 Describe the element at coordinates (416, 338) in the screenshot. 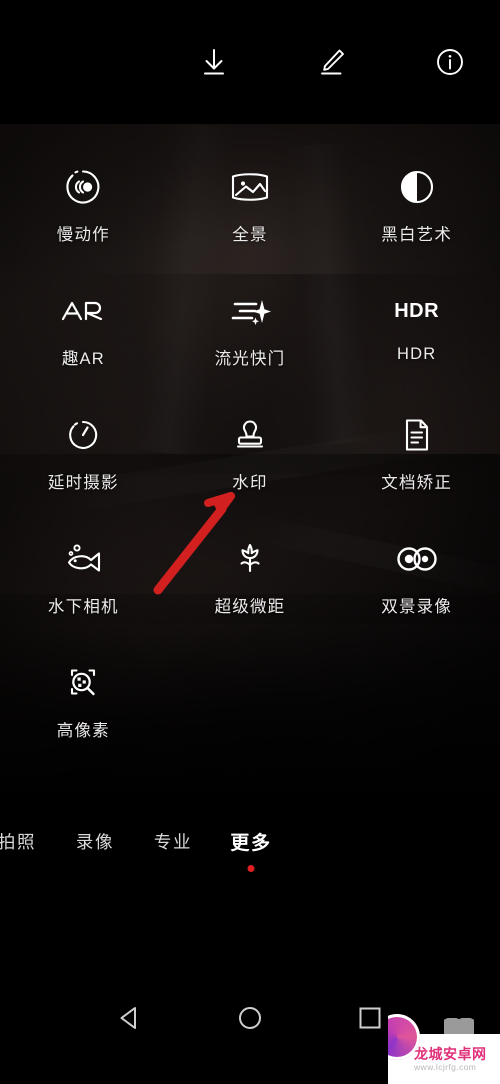

I see `mode-item-hdr: HDR HDR` at that location.